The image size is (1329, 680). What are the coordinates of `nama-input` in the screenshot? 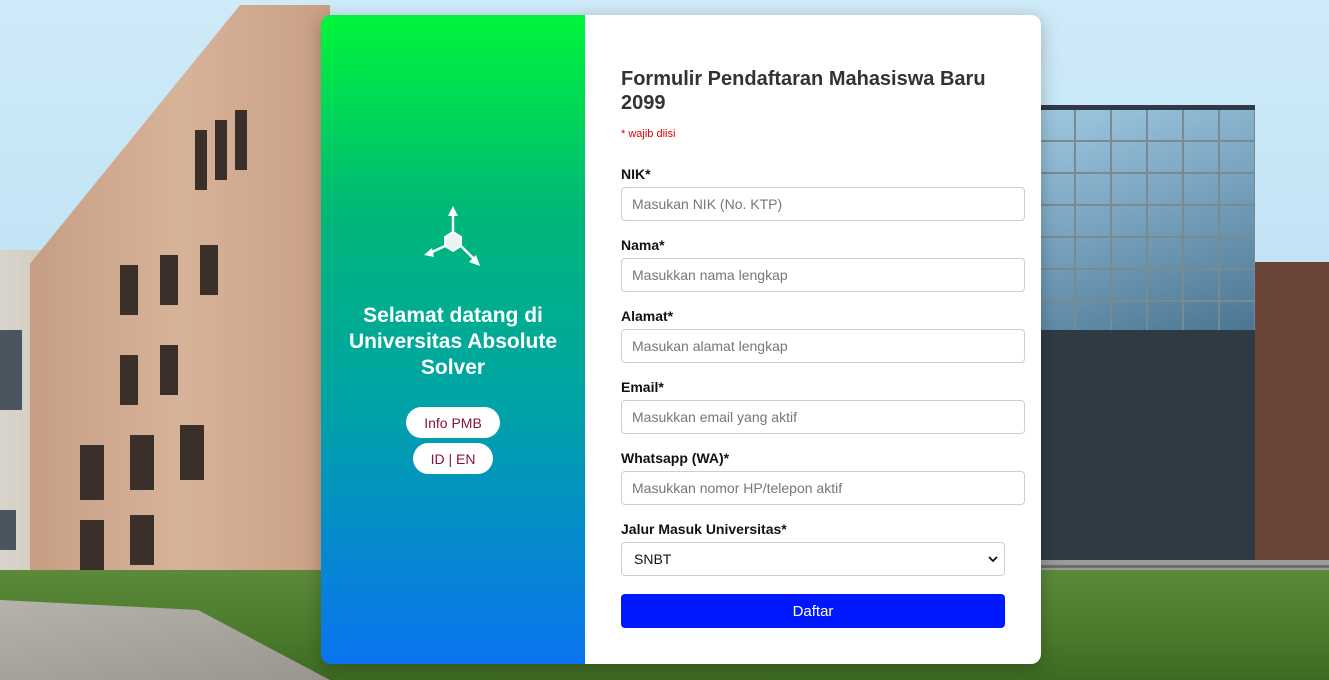 It's located at (823, 275).